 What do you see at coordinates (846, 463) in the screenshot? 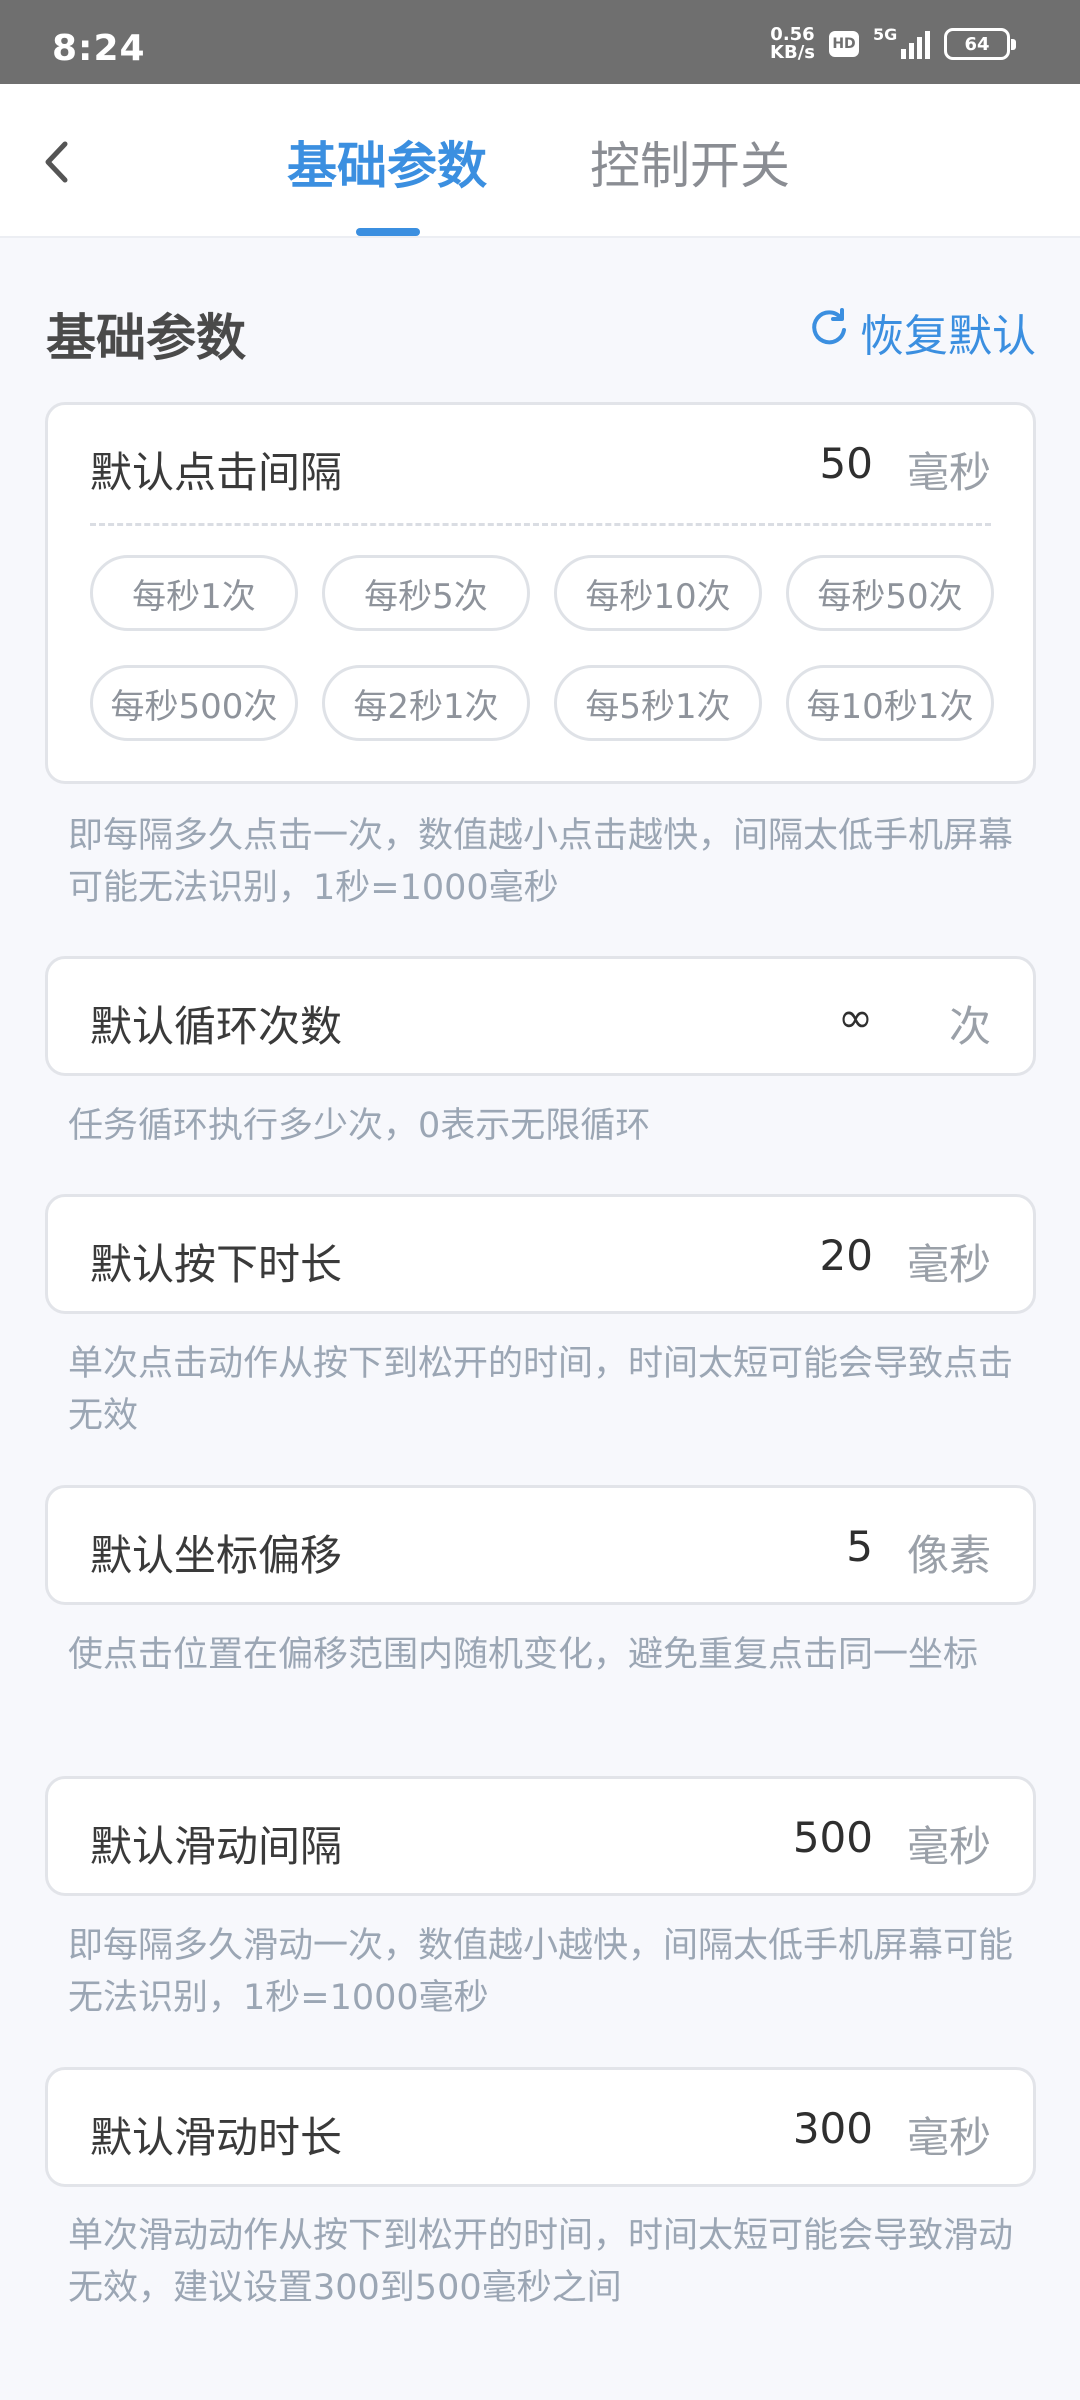
I see `setting-value: 50` at bounding box center [846, 463].